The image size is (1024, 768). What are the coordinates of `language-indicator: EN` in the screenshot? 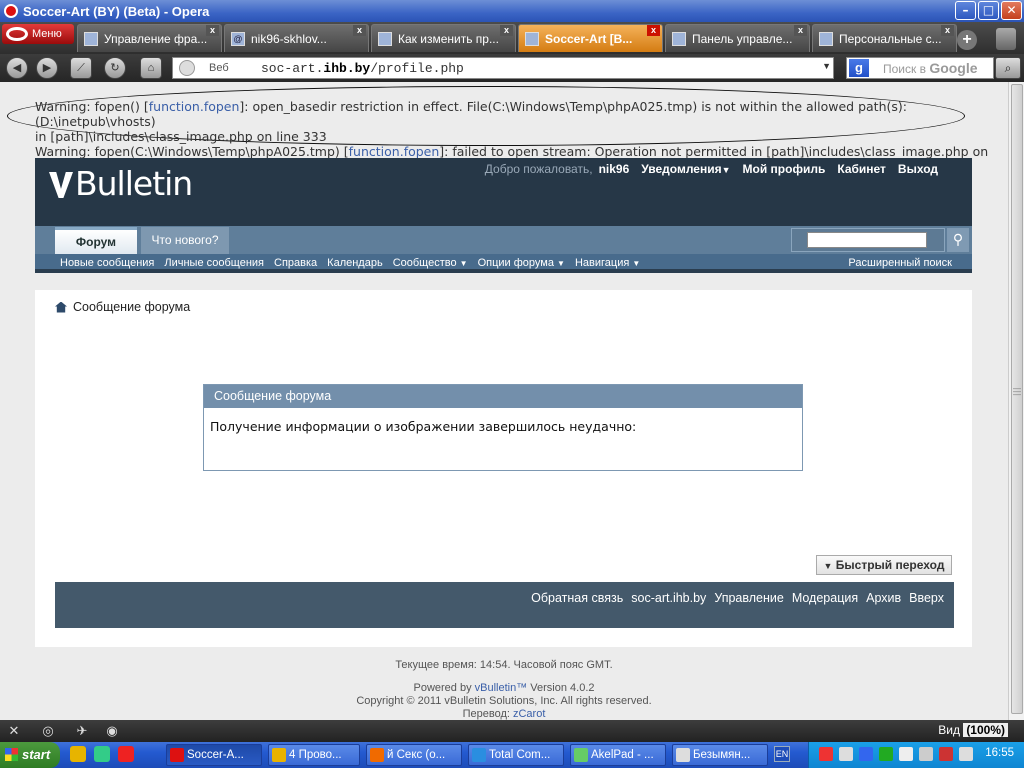 It's located at (782, 754).